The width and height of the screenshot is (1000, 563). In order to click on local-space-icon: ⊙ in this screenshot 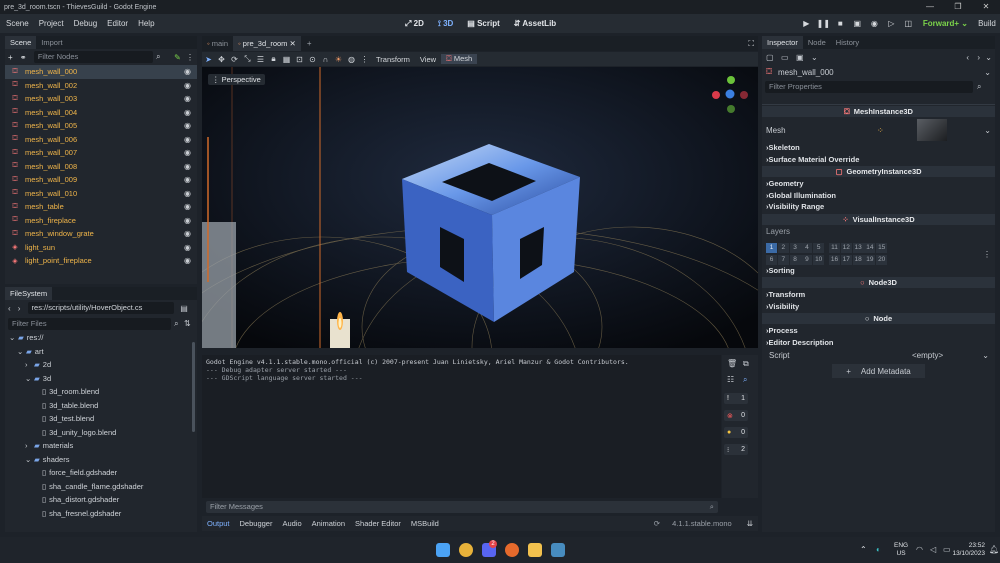, I will do `click(312, 59)`.